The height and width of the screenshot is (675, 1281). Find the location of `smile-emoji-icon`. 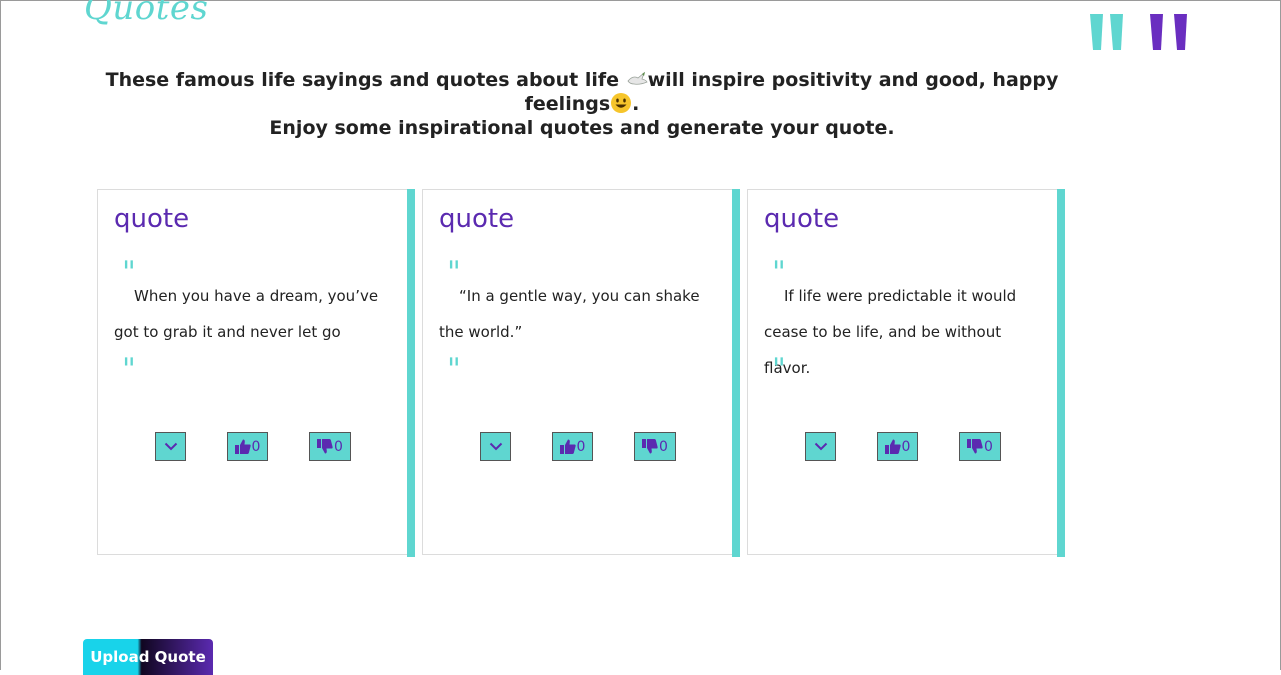

smile-emoji-icon is located at coordinates (621, 103).